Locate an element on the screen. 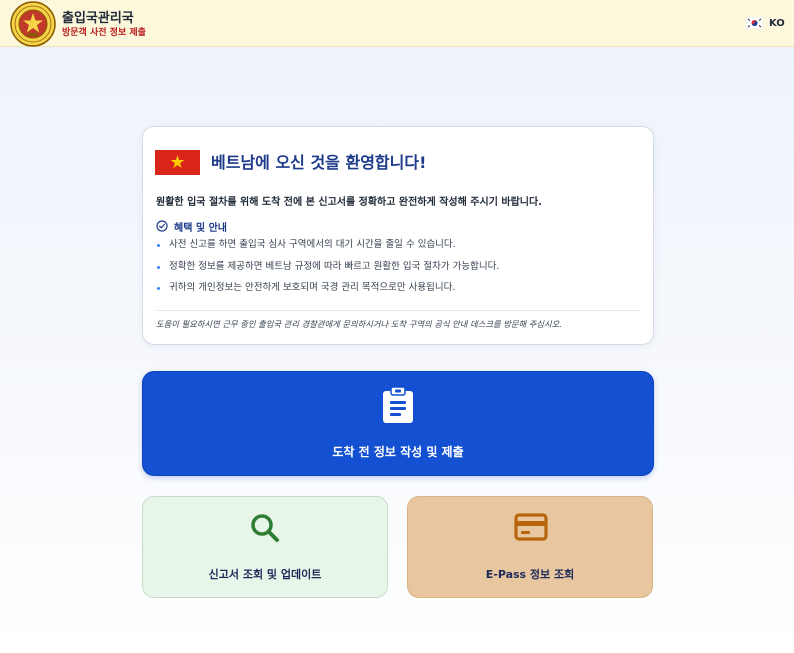  benefit-item: 사전 신고를 하면 출입국 심사 구역에서의 대기 시간을 줄일 수 있습니다. is located at coordinates (396, 249).